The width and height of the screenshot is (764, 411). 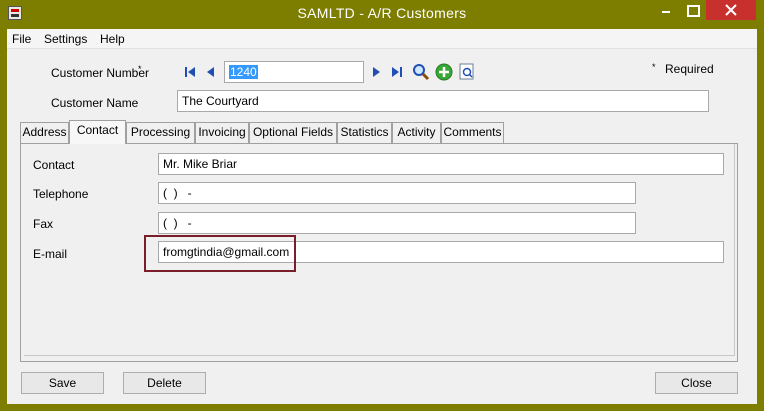 What do you see at coordinates (293, 132) in the screenshot?
I see `tab-optional-fields: Optional Fields` at bounding box center [293, 132].